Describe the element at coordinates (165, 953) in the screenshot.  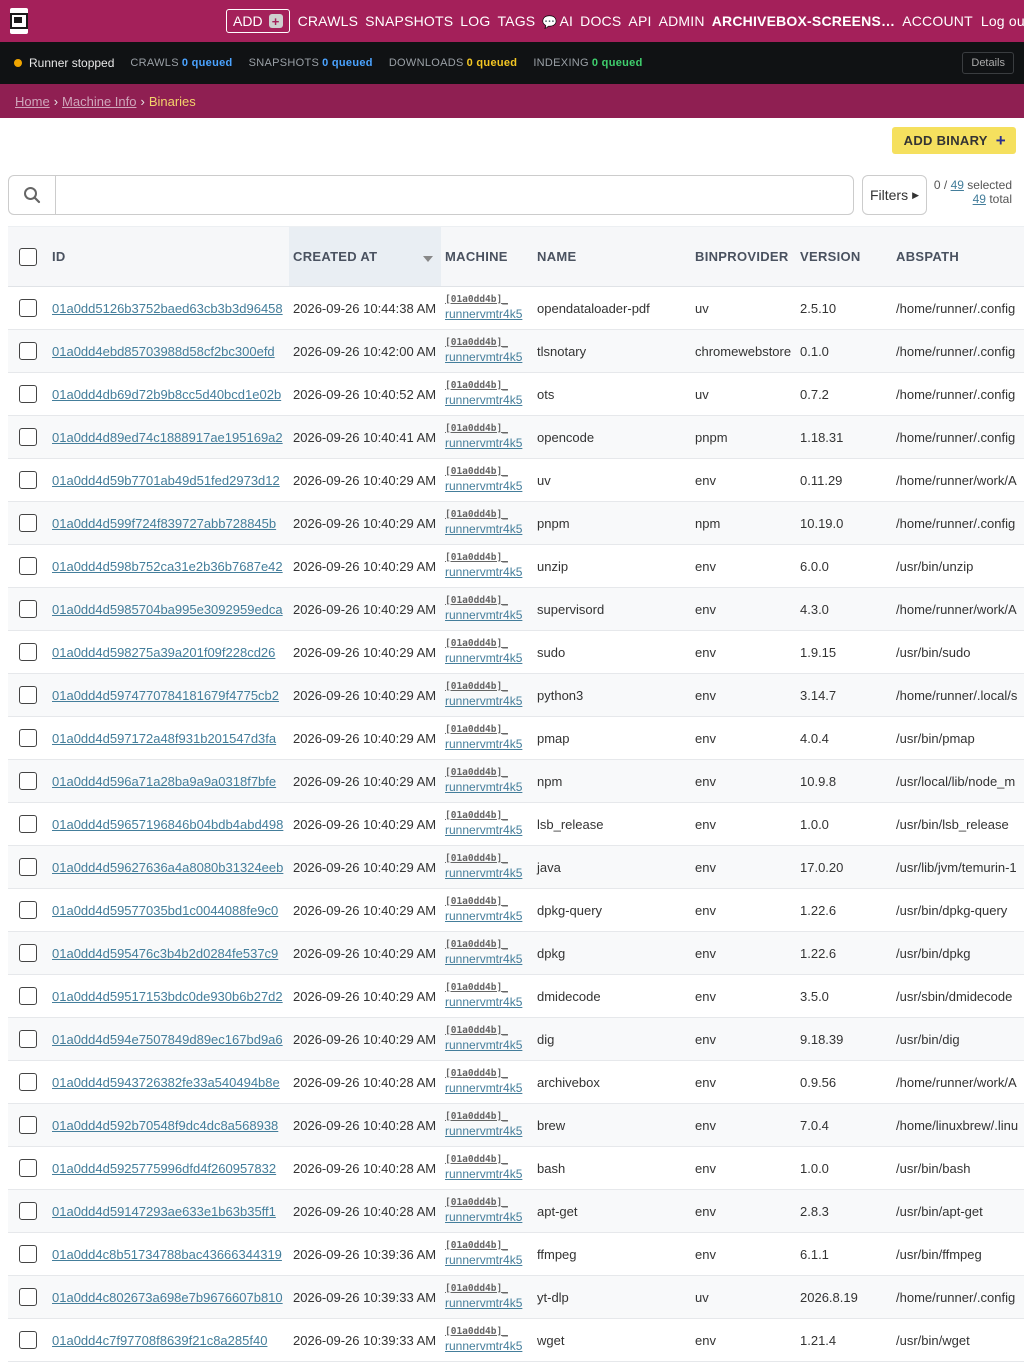
I see `binary-id-link: 01a0dd4d595476c3b4b2d0284fe537c9` at that location.